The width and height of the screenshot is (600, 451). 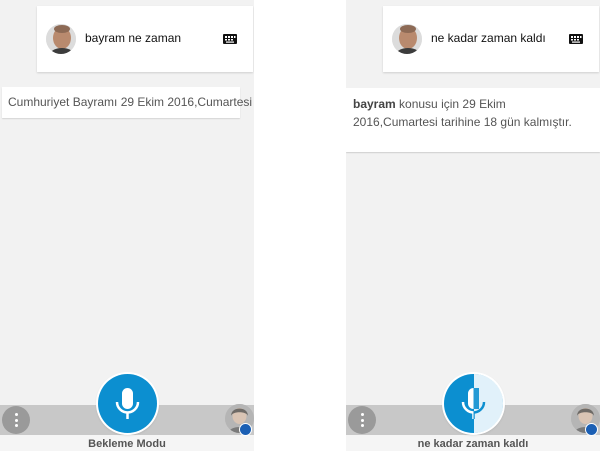 I want to click on user-query-card: ne kadar zaman kaldı, so click(x=491, y=39).